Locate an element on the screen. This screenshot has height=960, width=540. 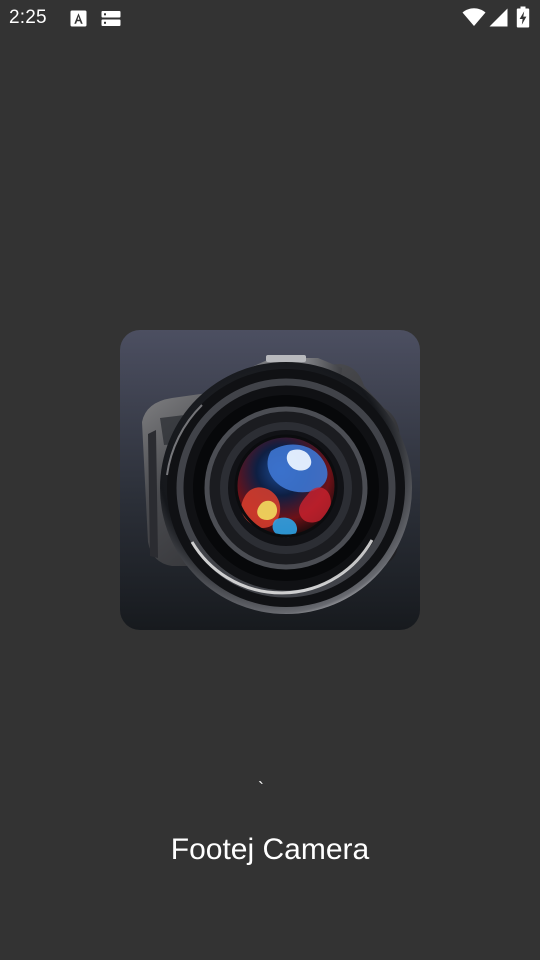
cellular-signal-icon is located at coordinates (498, 17).